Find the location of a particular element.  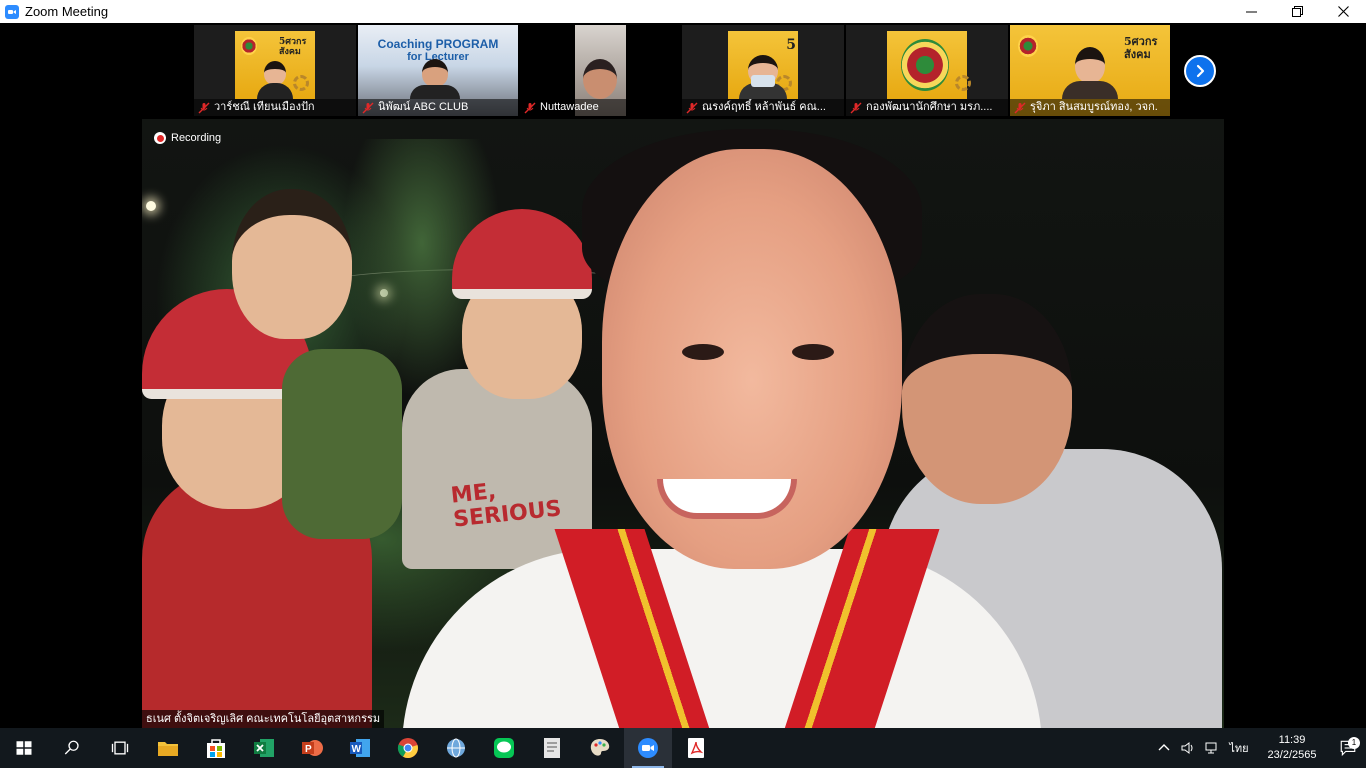

taskbar-chrome is located at coordinates (408, 748).